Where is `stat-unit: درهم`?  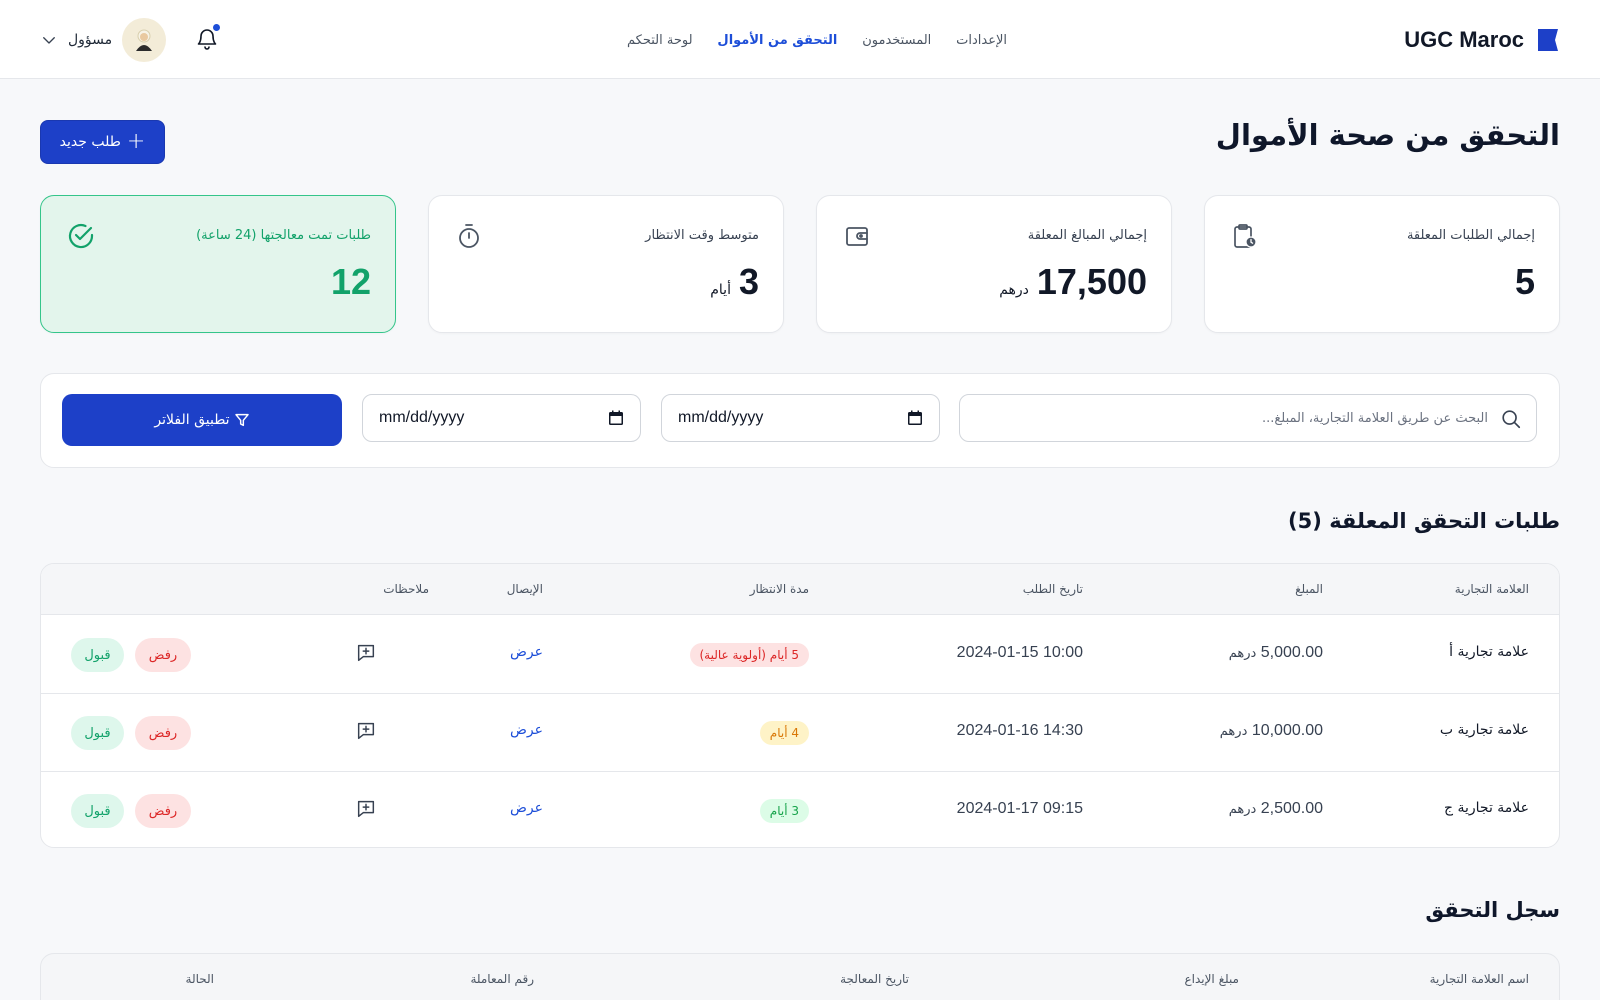 stat-unit: درهم is located at coordinates (1014, 290).